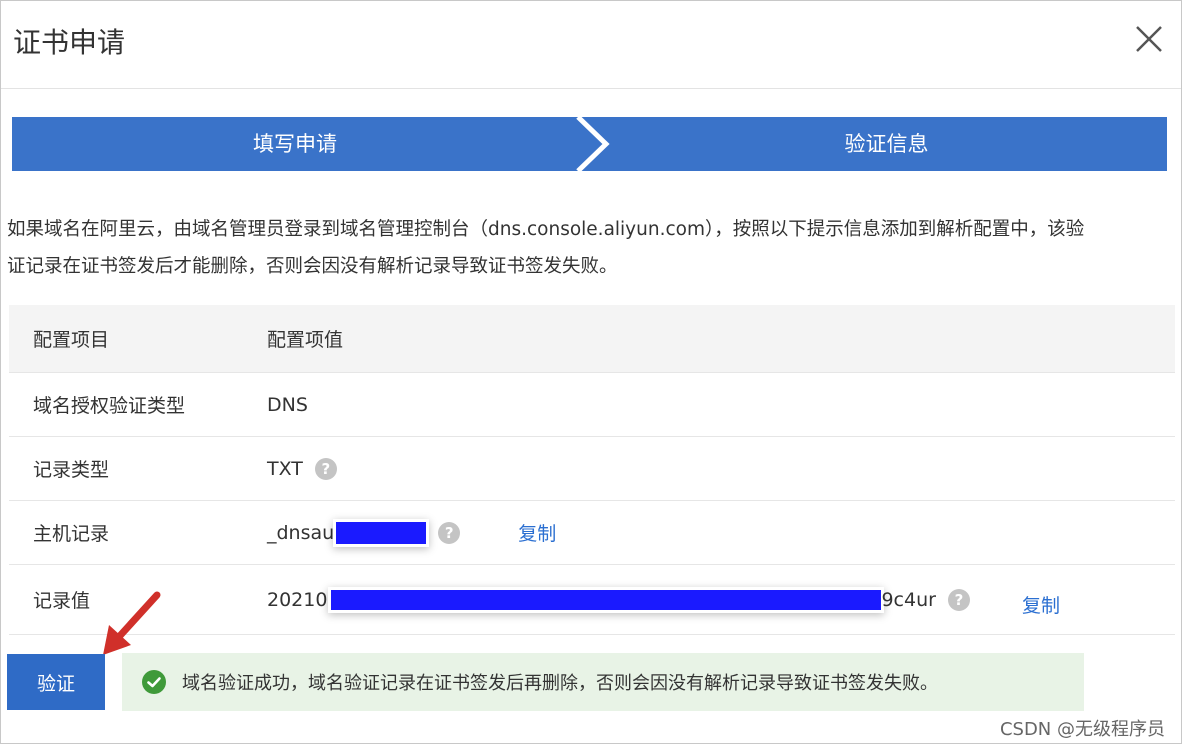 The height and width of the screenshot is (746, 1184). What do you see at coordinates (71, 340) in the screenshot?
I see `header-config-item: 配置项目` at bounding box center [71, 340].